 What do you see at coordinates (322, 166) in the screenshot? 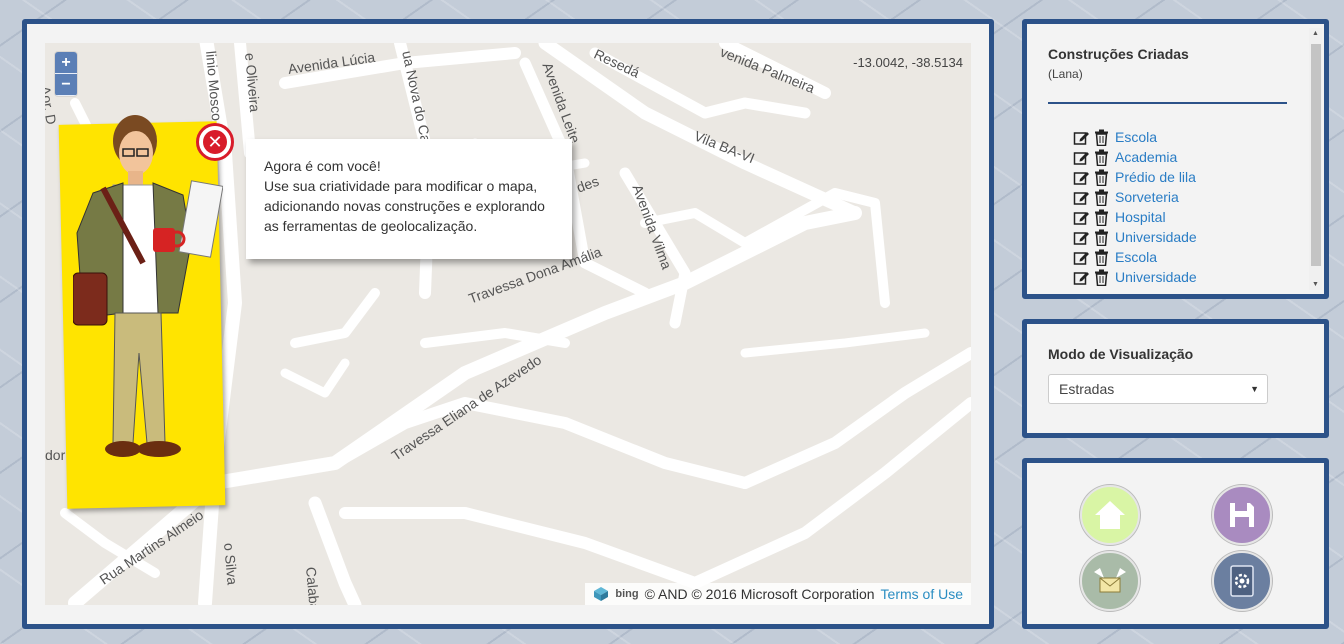
I see `speech-line: Agora é com você!` at bounding box center [322, 166].